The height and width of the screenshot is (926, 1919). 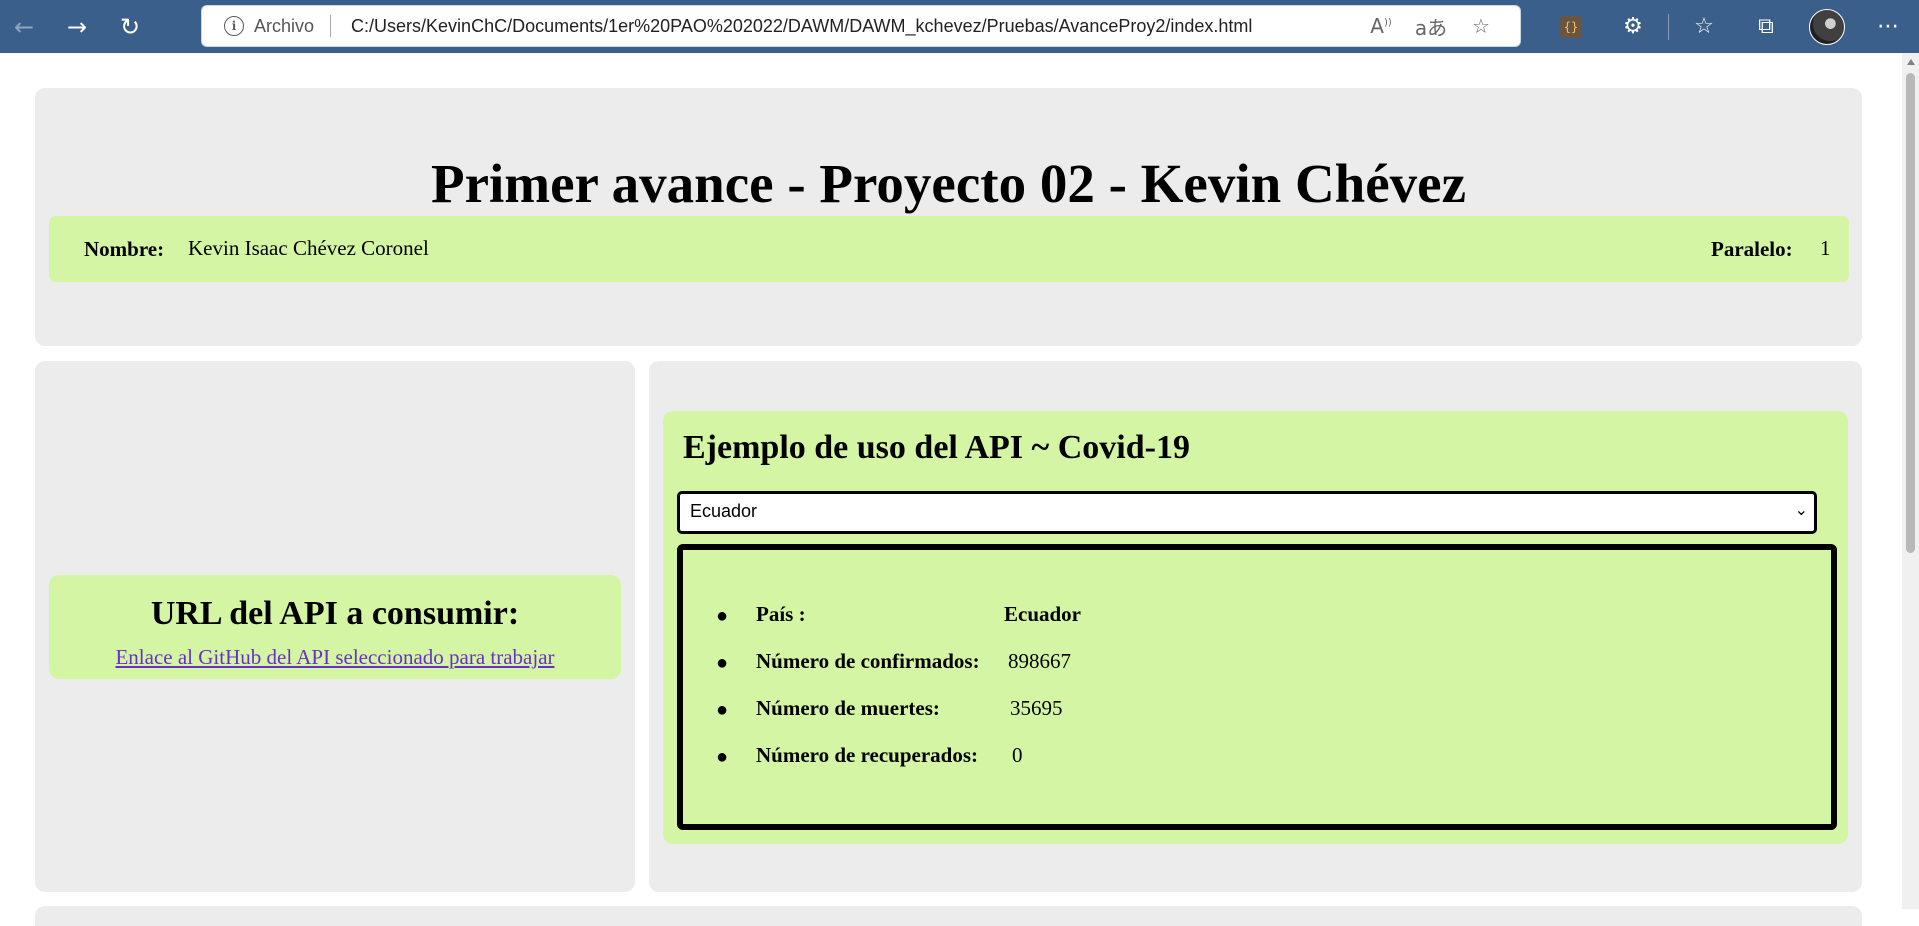 What do you see at coordinates (868, 661) in the screenshot?
I see `stat-label: Número de confirmados:` at bounding box center [868, 661].